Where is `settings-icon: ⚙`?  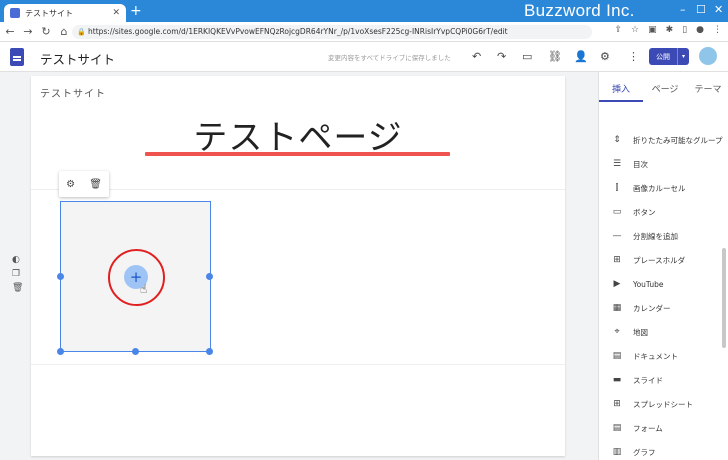
settings-icon: ⚙ is located at coordinates (605, 56).